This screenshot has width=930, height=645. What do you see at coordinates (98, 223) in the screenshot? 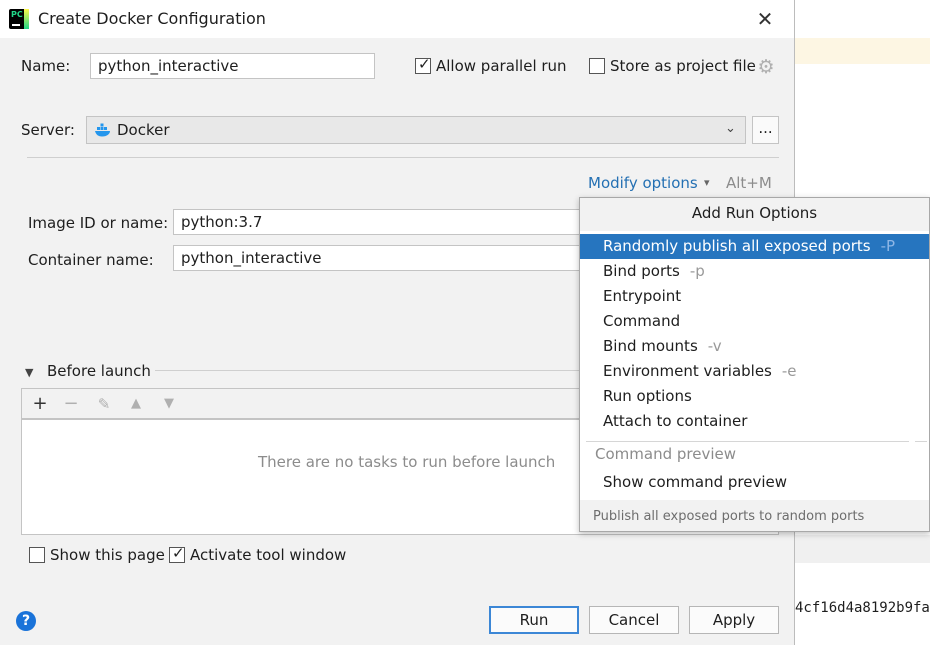
I see `image-label: Image ID or name:` at bounding box center [98, 223].